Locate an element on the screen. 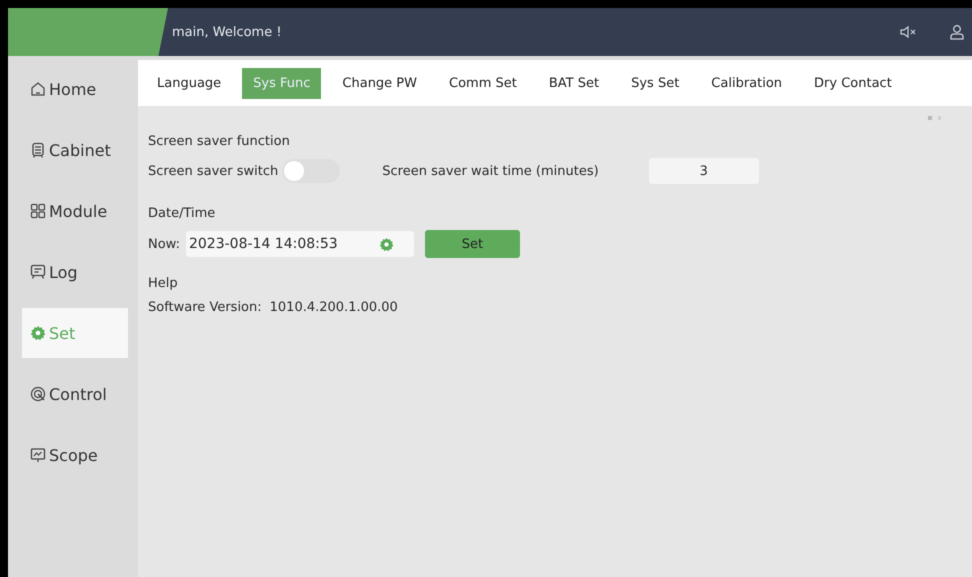 Image resolution: width=972 pixels, height=577 pixels. tab: Calibration is located at coordinates (747, 83).